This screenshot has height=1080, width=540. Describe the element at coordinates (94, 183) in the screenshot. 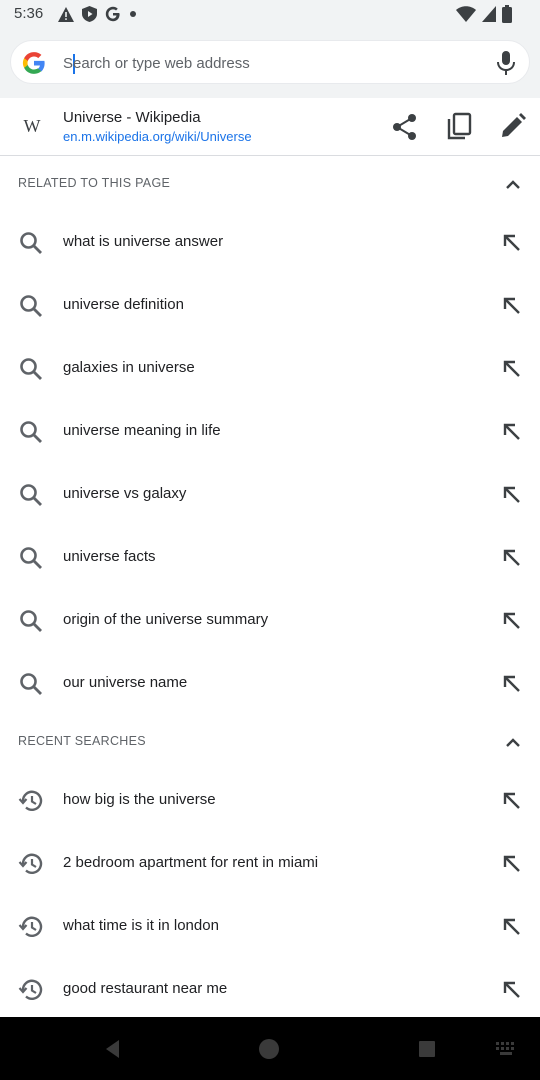

I see `related-section-label: RELATED TO THIS PAGE` at that location.